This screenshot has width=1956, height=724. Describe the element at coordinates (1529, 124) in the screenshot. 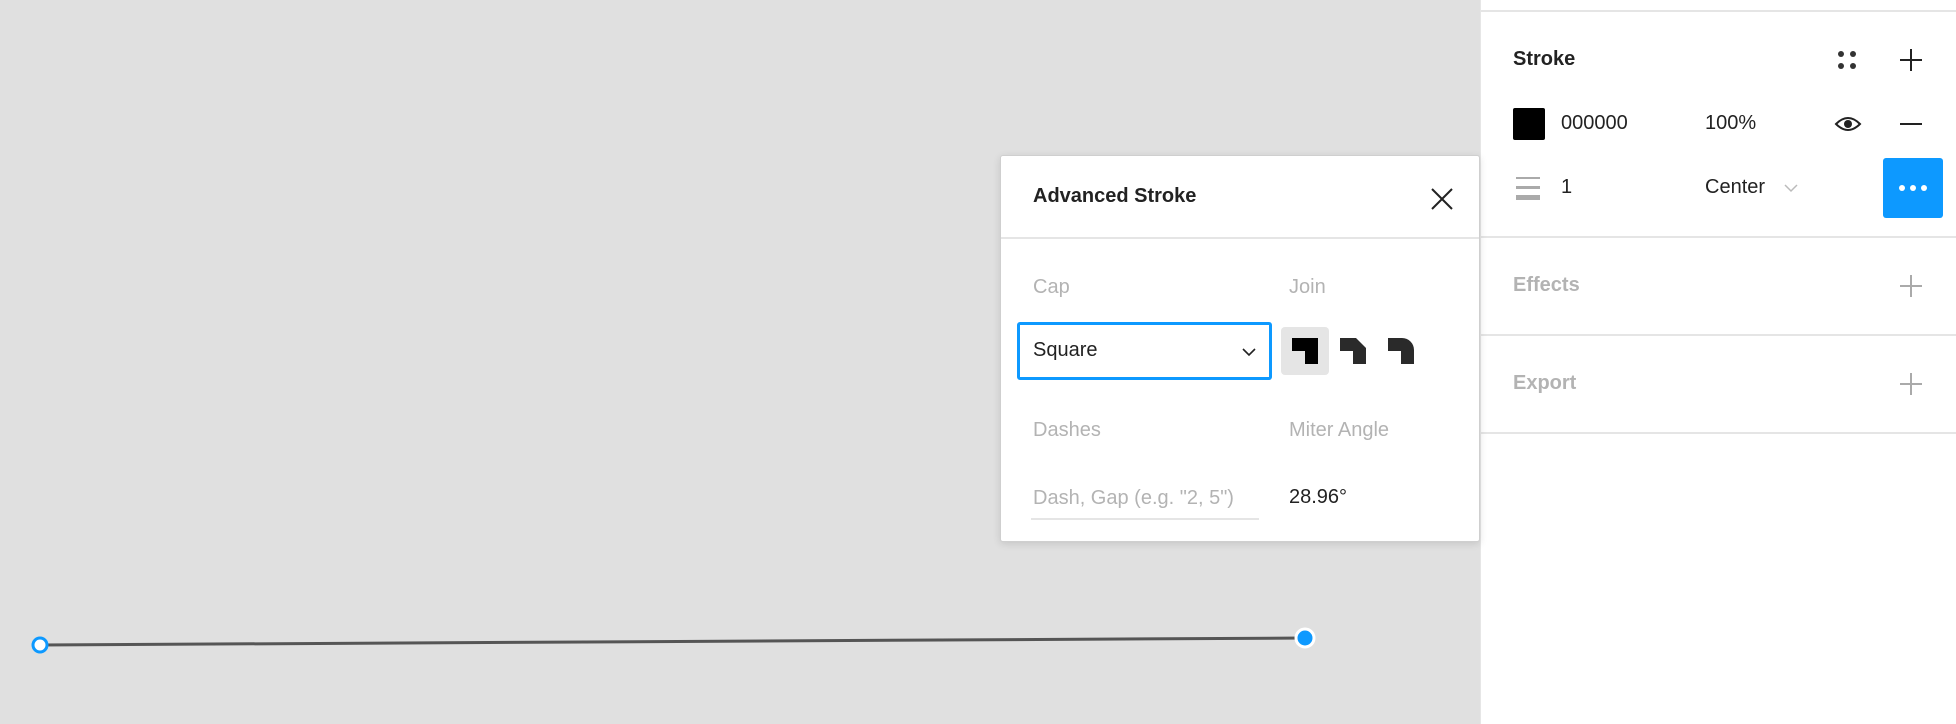

I see `color-swatch` at that location.